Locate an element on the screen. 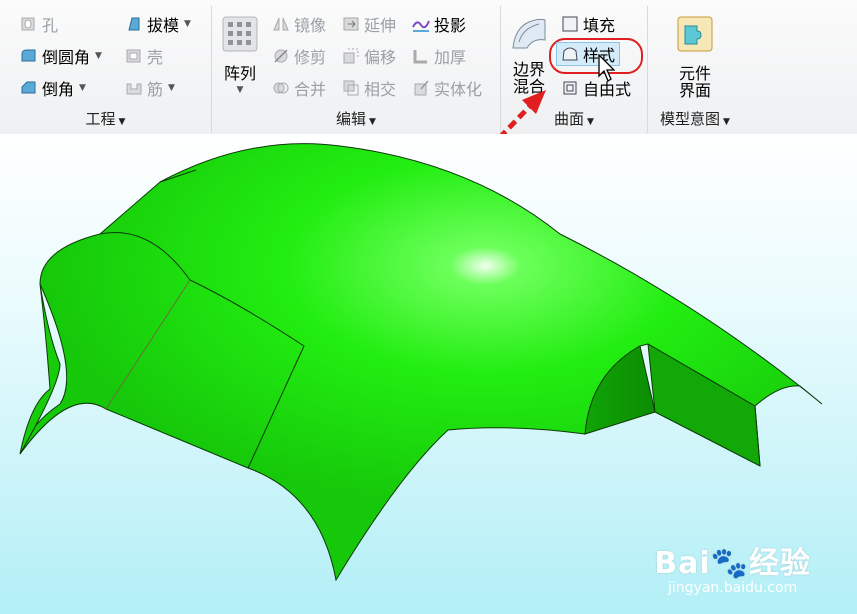 The width and height of the screenshot is (857, 614). trim-button: 修剪 is located at coordinates (299, 56).